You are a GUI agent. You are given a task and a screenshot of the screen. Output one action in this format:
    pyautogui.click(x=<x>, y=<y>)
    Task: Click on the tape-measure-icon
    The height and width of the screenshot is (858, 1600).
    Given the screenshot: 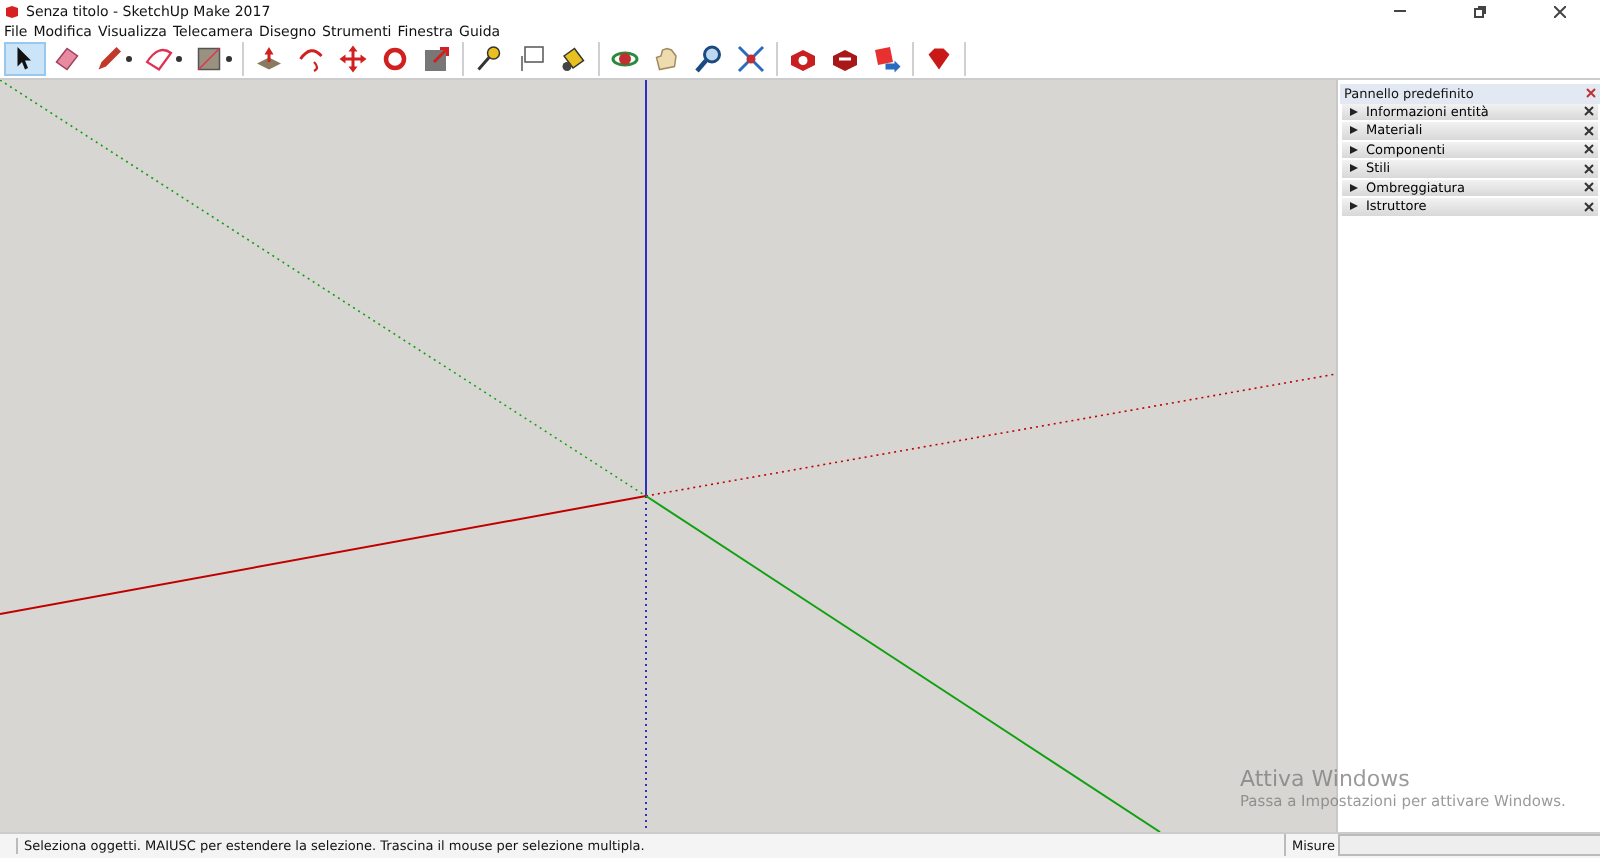 What is the action you would take?
    pyautogui.click(x=489, y=59)
    